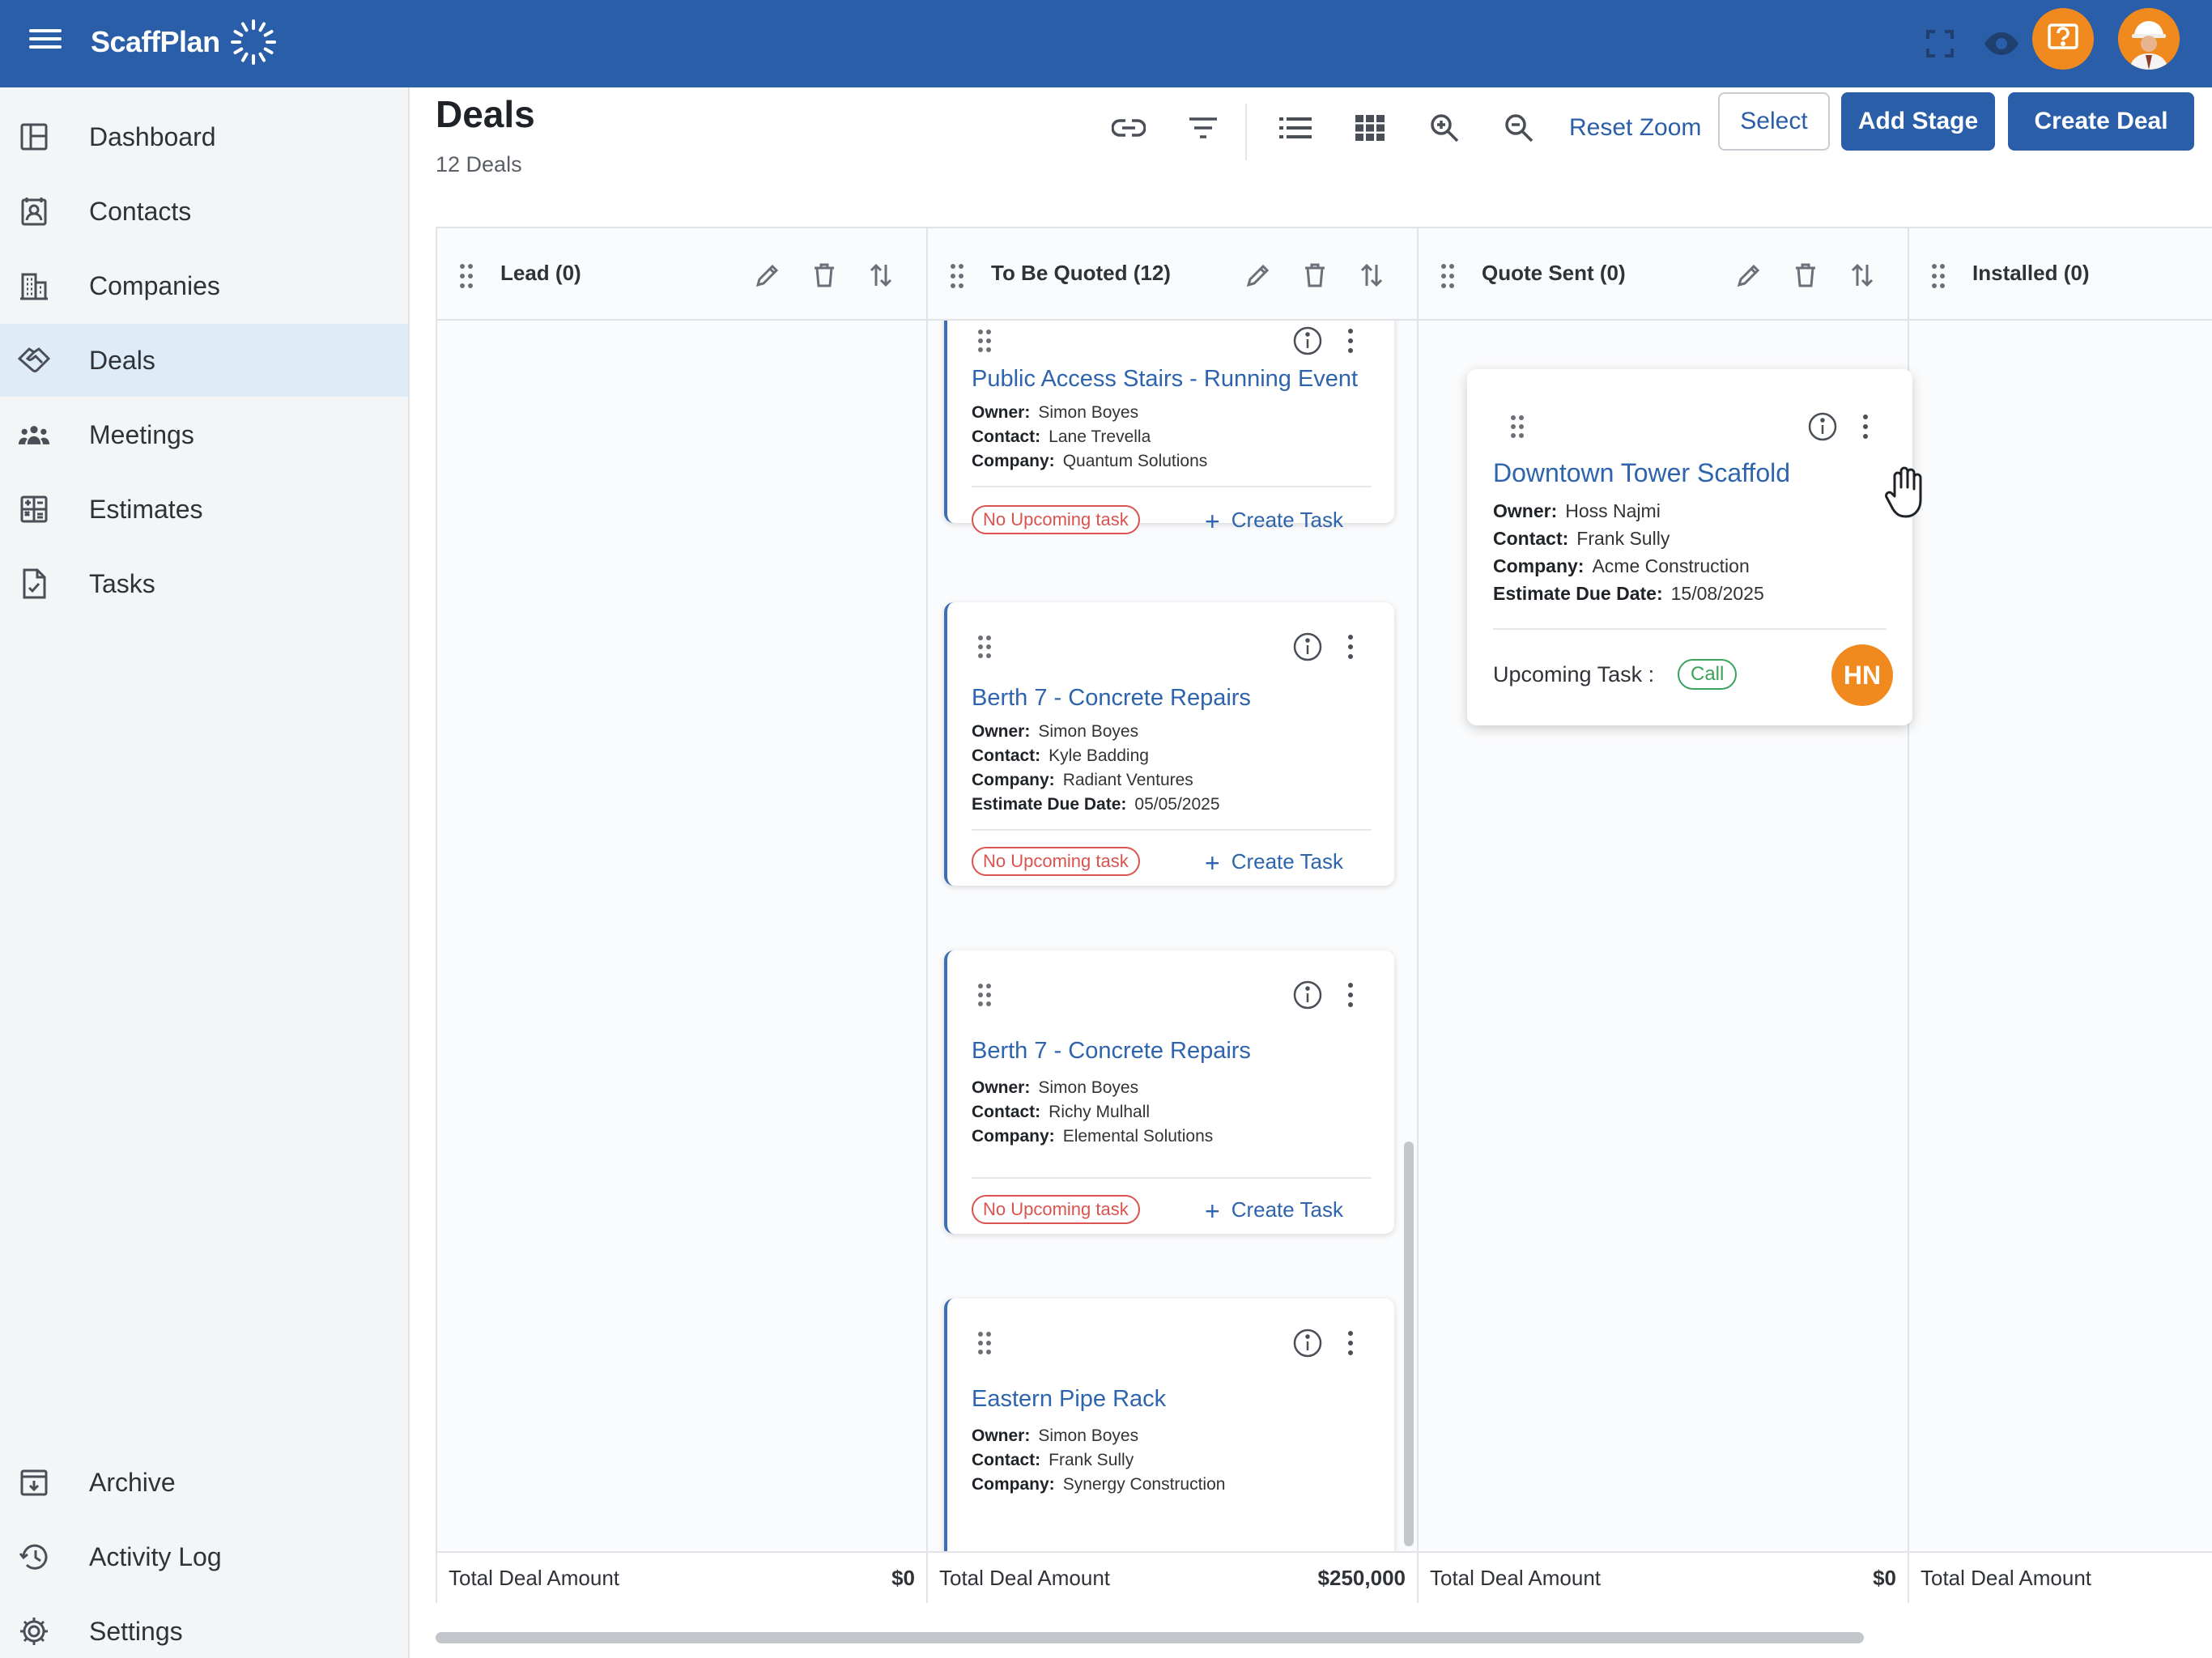 Image resolution: width=2212 pixels, height=1658 pixels. Describe the element at coordinates (1129, 128) in the screenshot. I see `link-icon` at that location.